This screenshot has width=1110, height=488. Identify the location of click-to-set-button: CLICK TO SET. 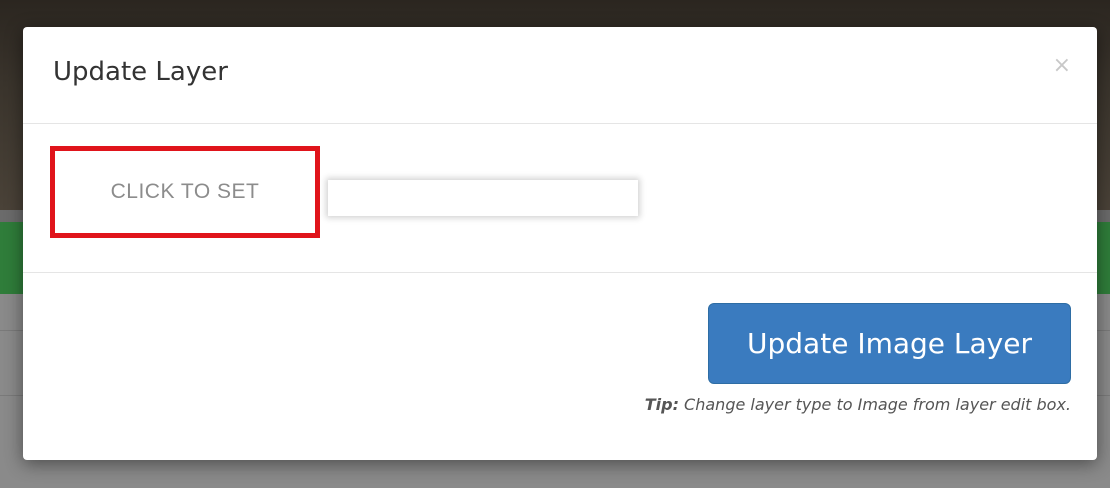
(185, 192).